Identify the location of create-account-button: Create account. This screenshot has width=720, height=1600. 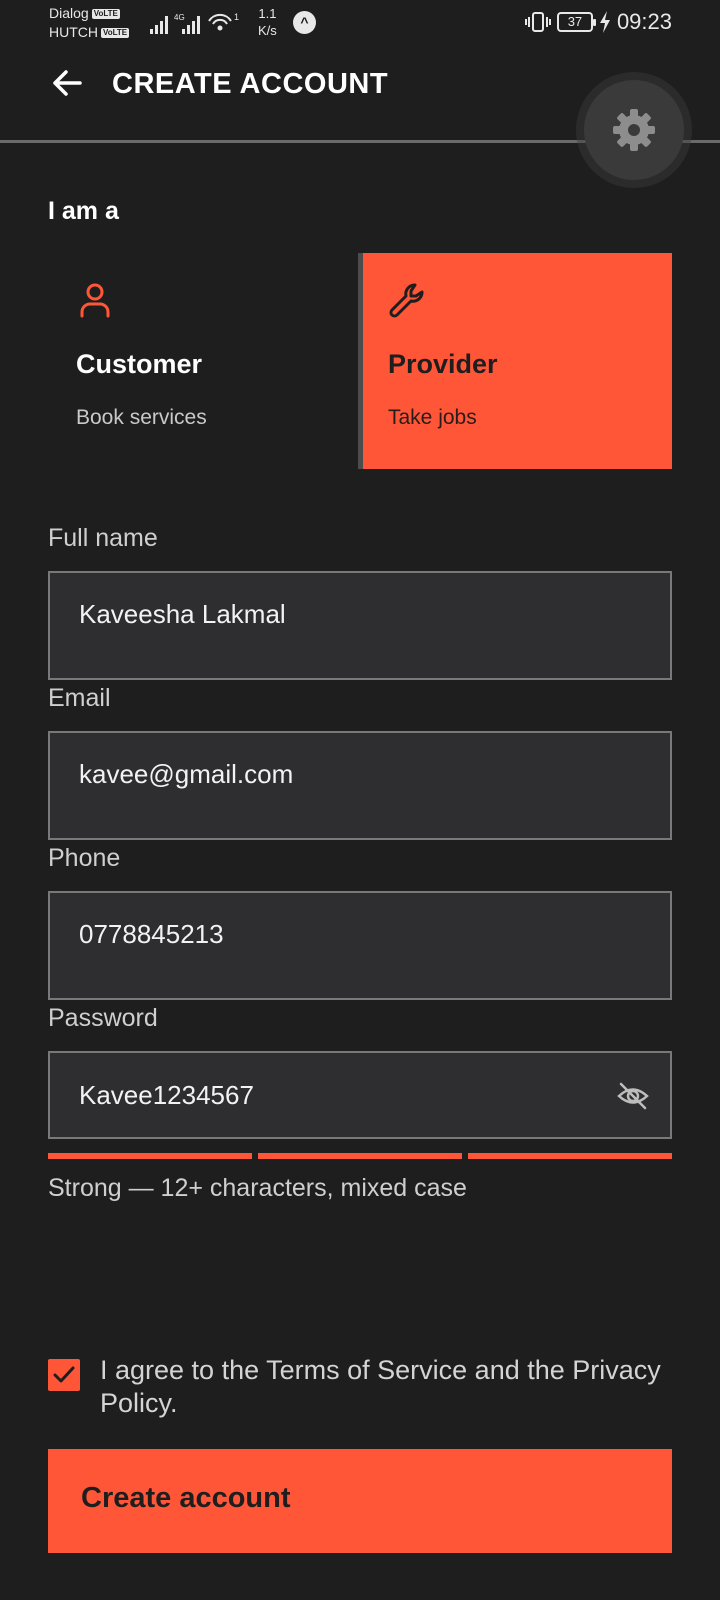
(360, 1501).